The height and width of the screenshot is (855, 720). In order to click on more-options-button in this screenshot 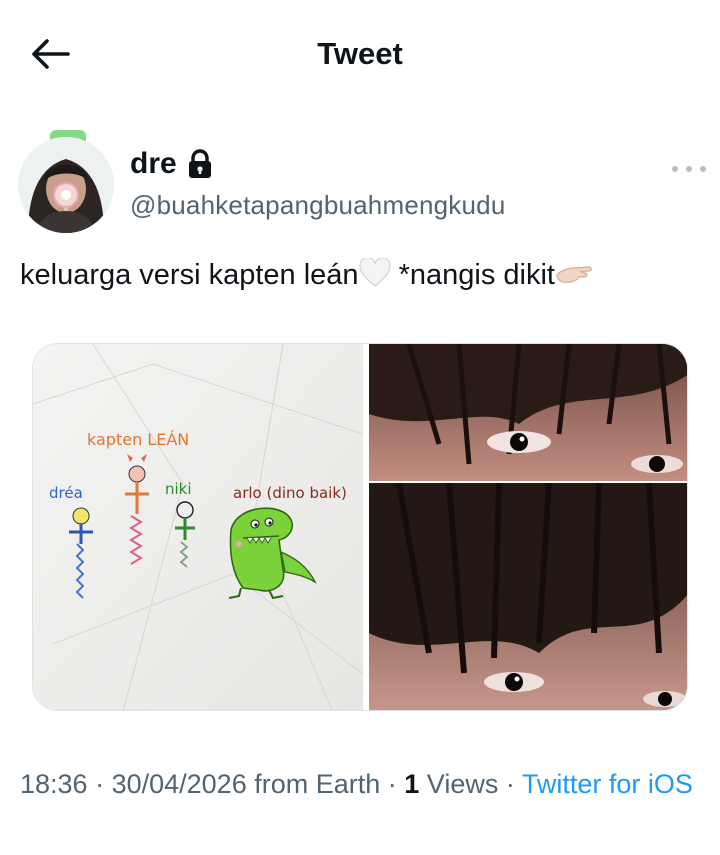, I will do `click(689, 169)`.